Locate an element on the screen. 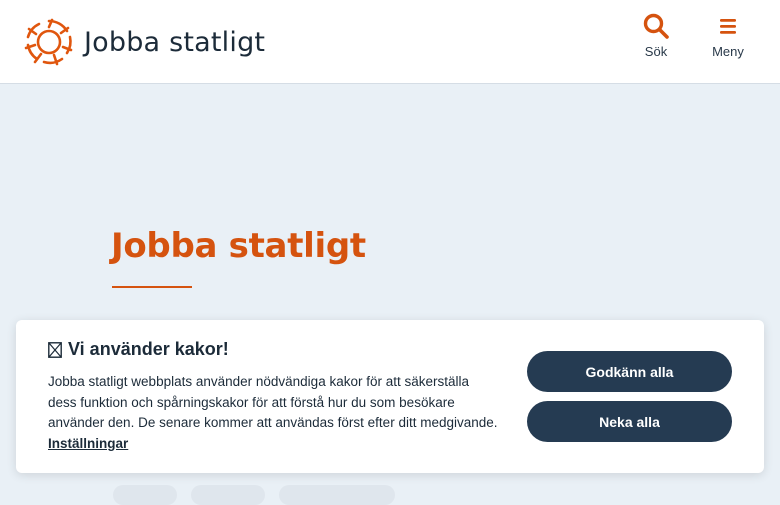 The height and width of the screenshot is (505, 780). hamburger-menu-icon is located at coordinates (728, 26).